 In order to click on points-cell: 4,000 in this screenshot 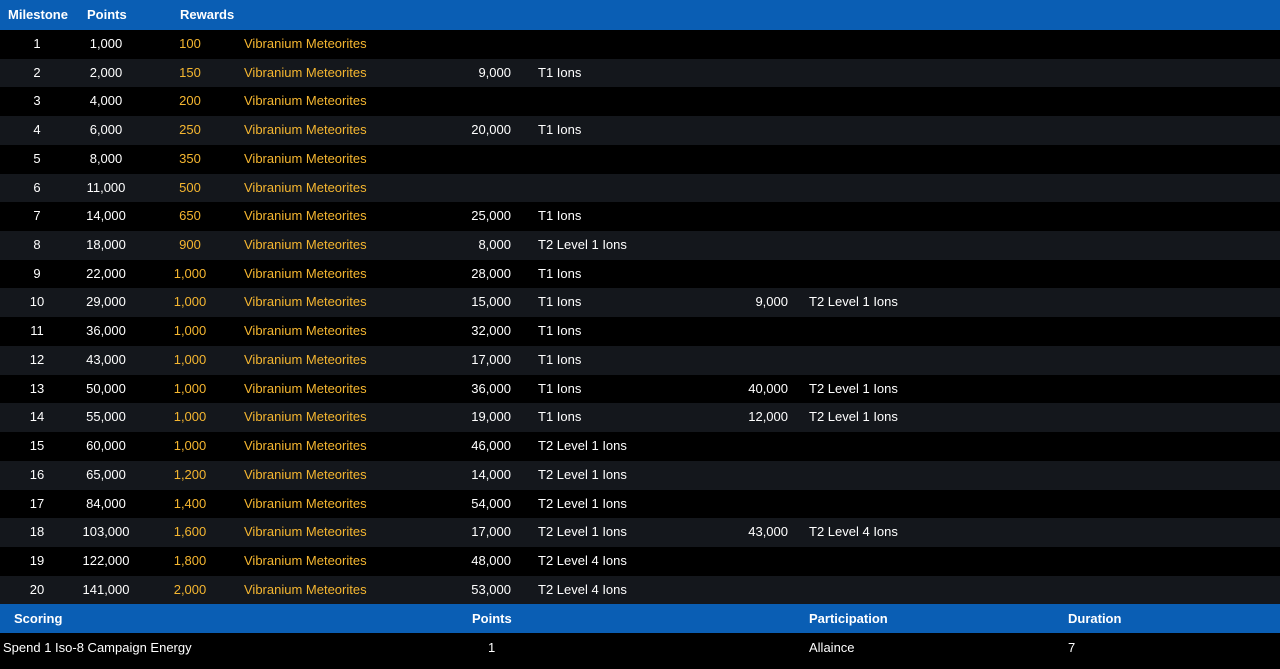, I will do `click(106, 101)`.